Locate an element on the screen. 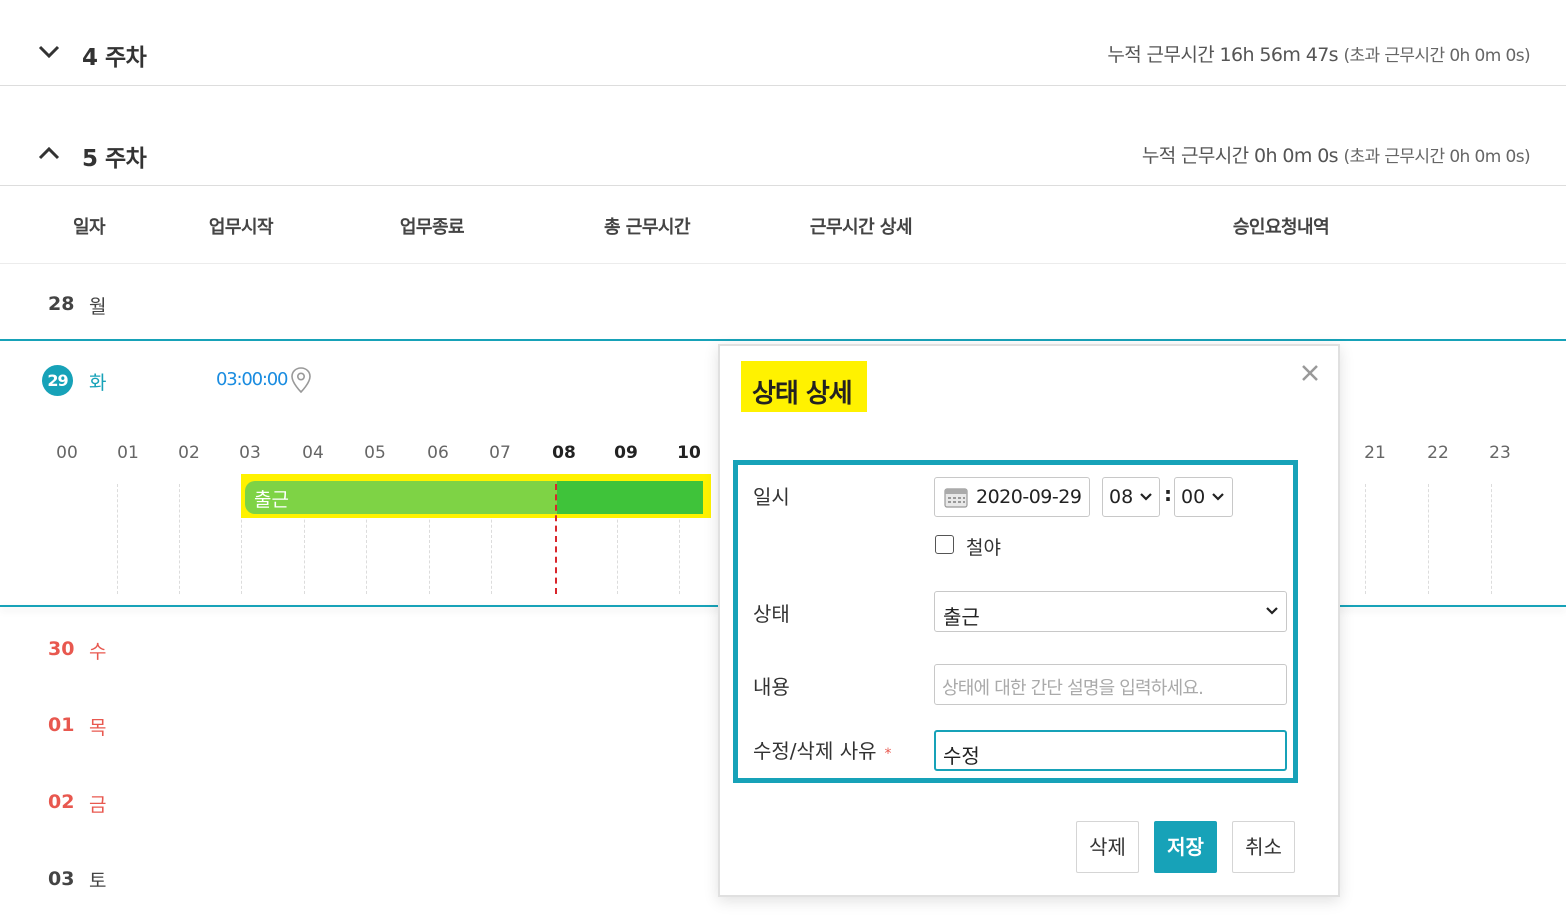 The width and height of the screenshot is (1566, 919). hour-label: 08 is located at coordinates (564, 453).